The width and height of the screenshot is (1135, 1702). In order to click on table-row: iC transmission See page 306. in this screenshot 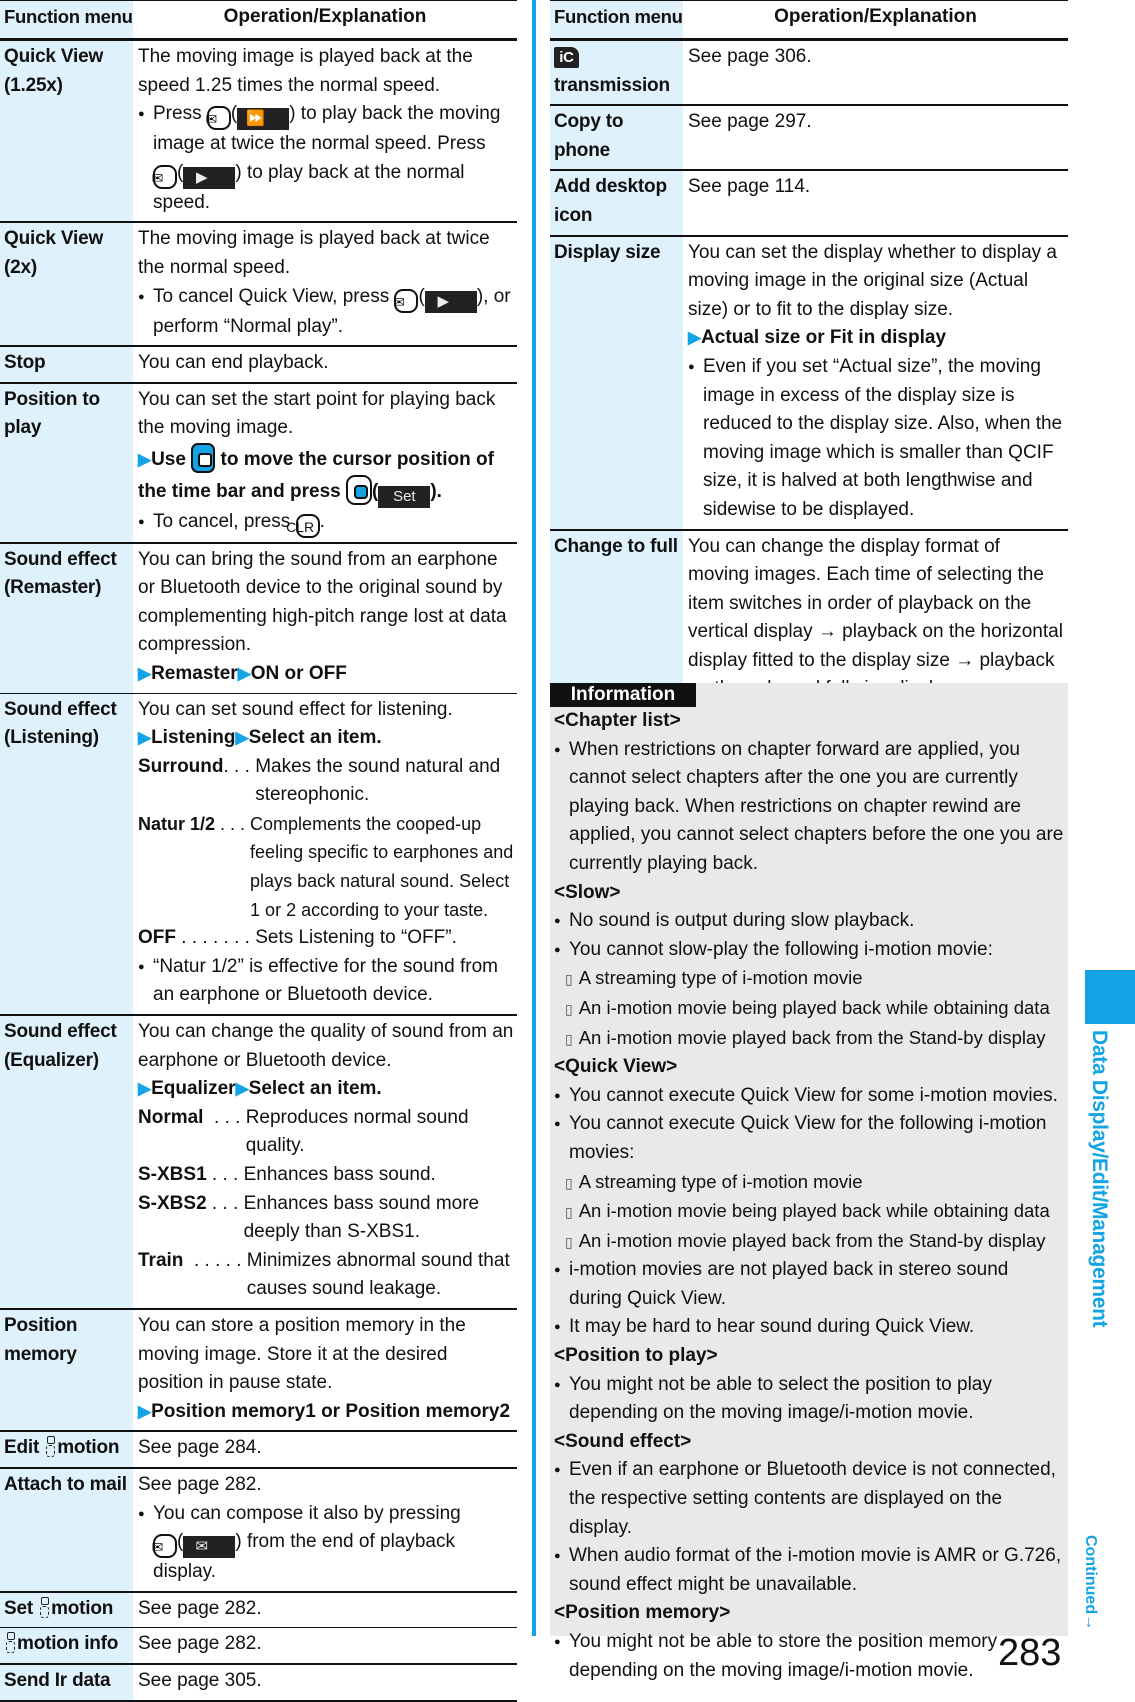, I will do `click(809, 73)`.